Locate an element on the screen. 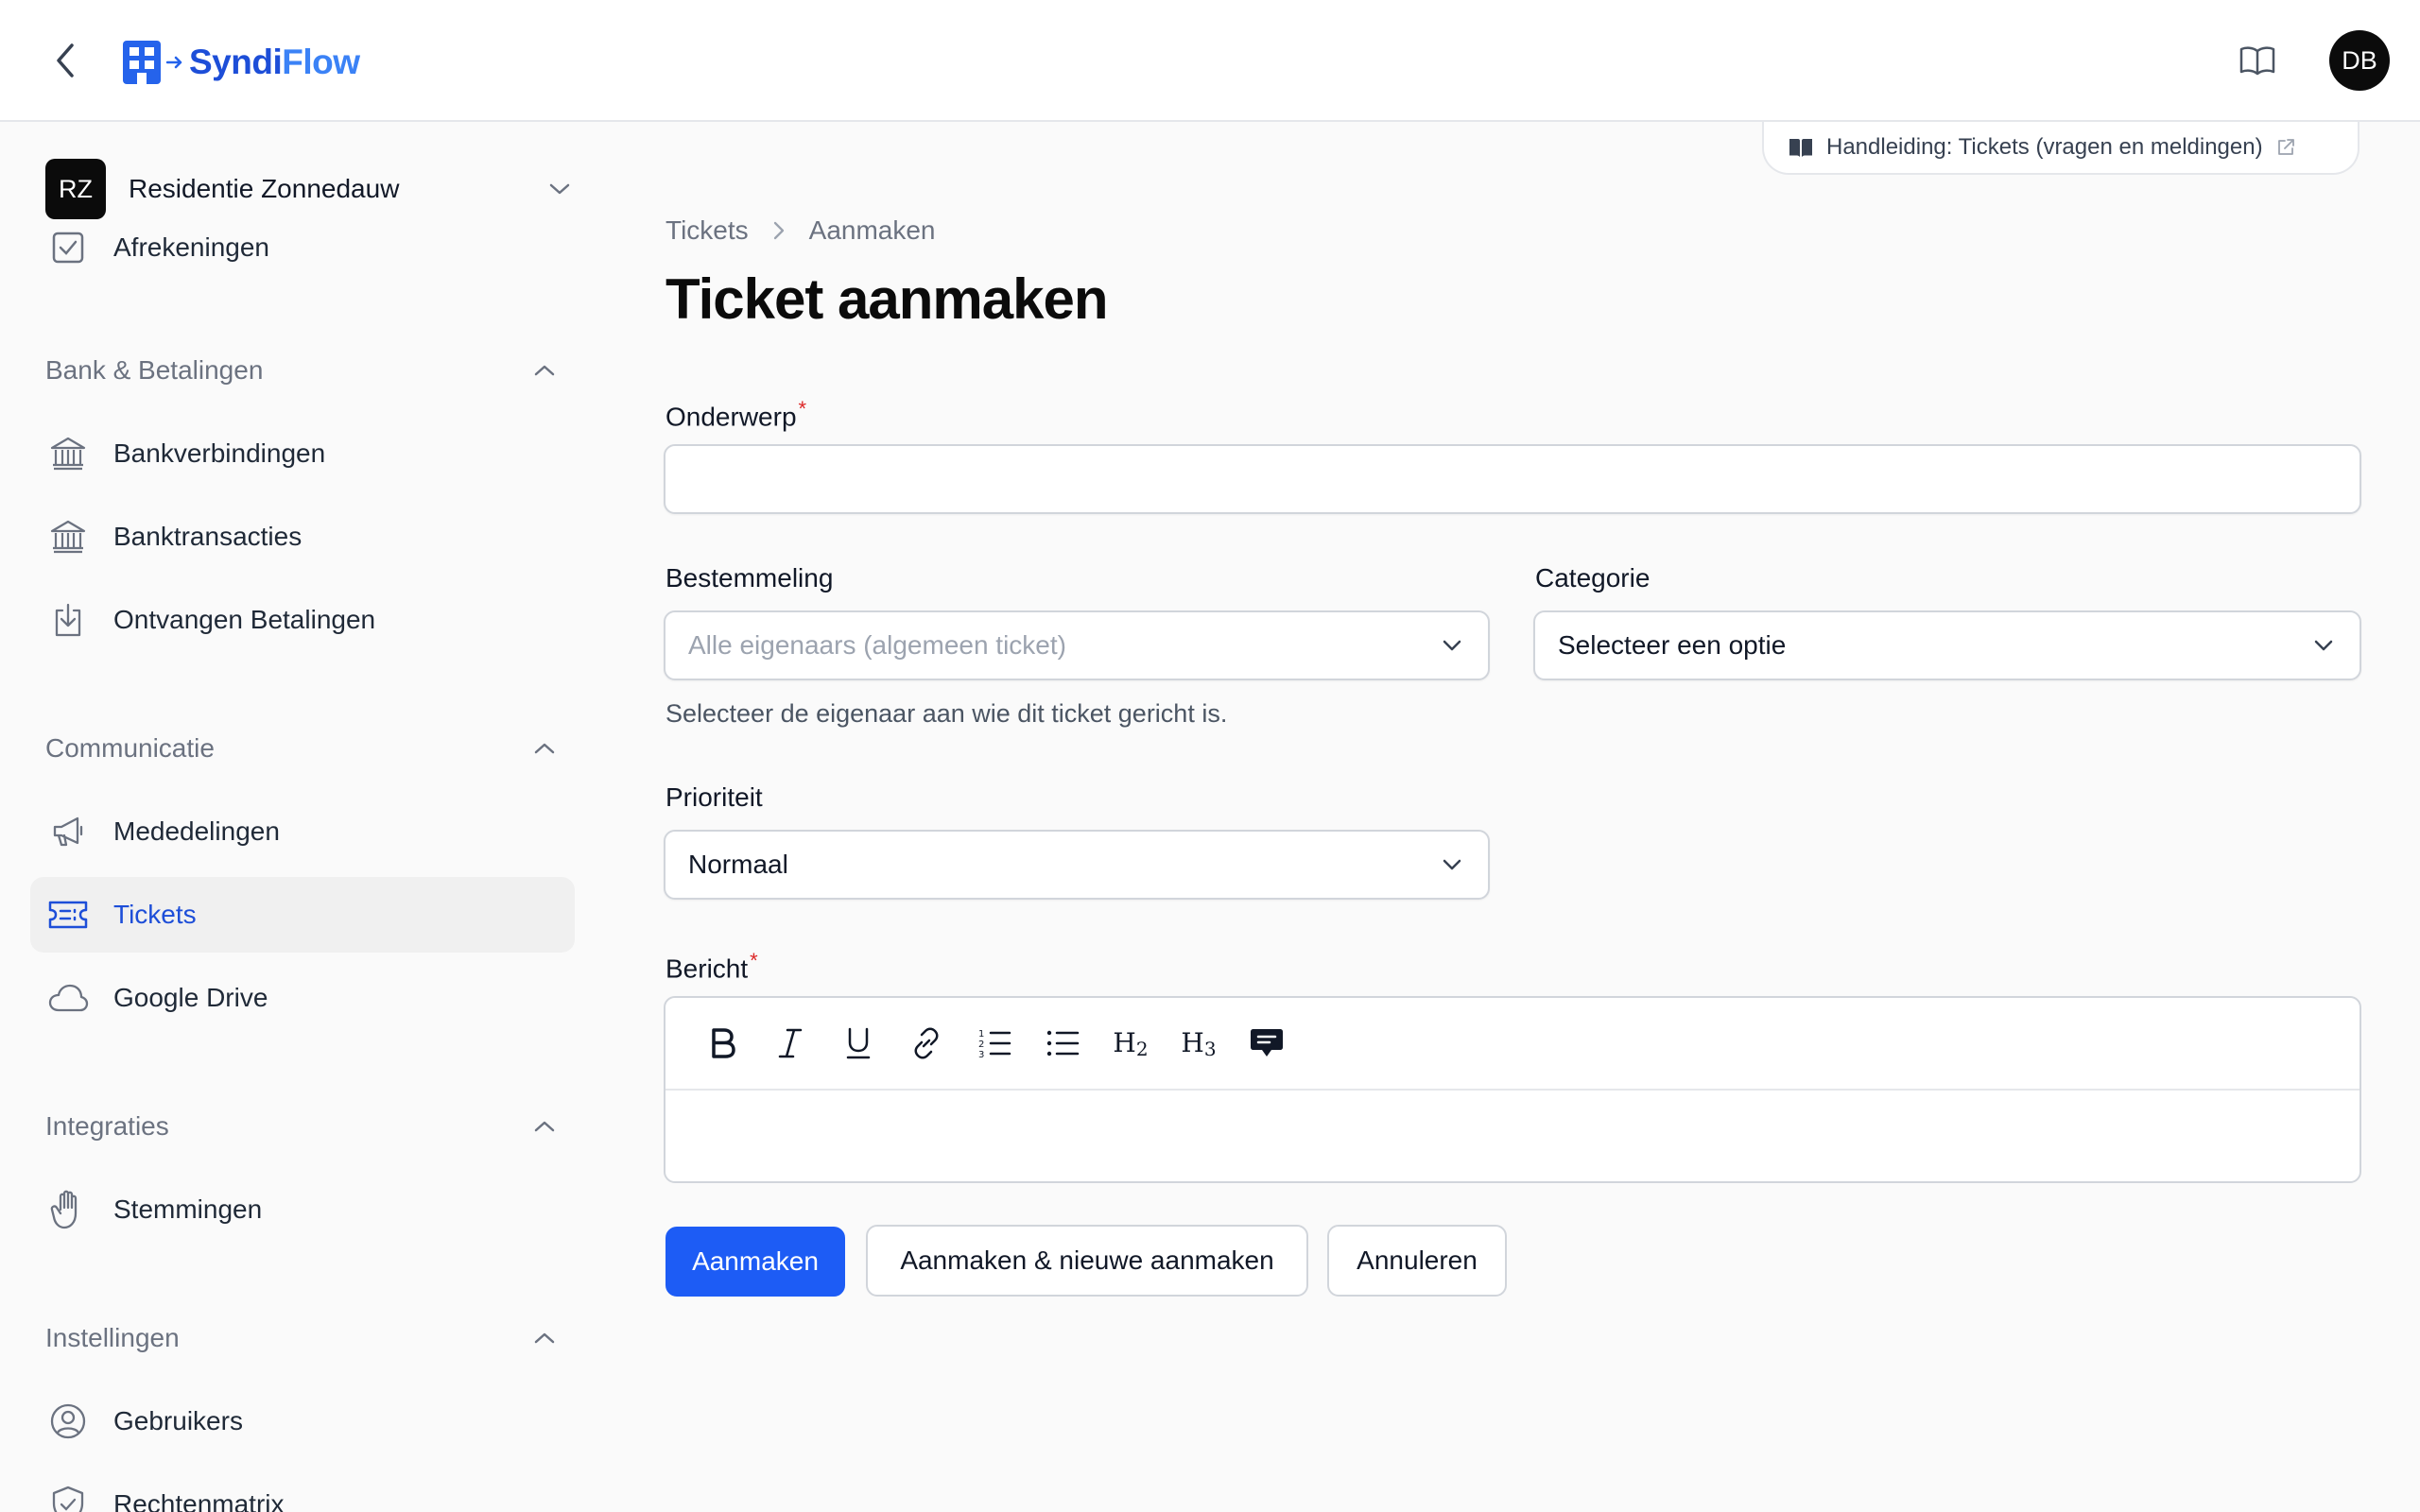  heading-3-button: H3 is located at coordinates (1198, 1043).